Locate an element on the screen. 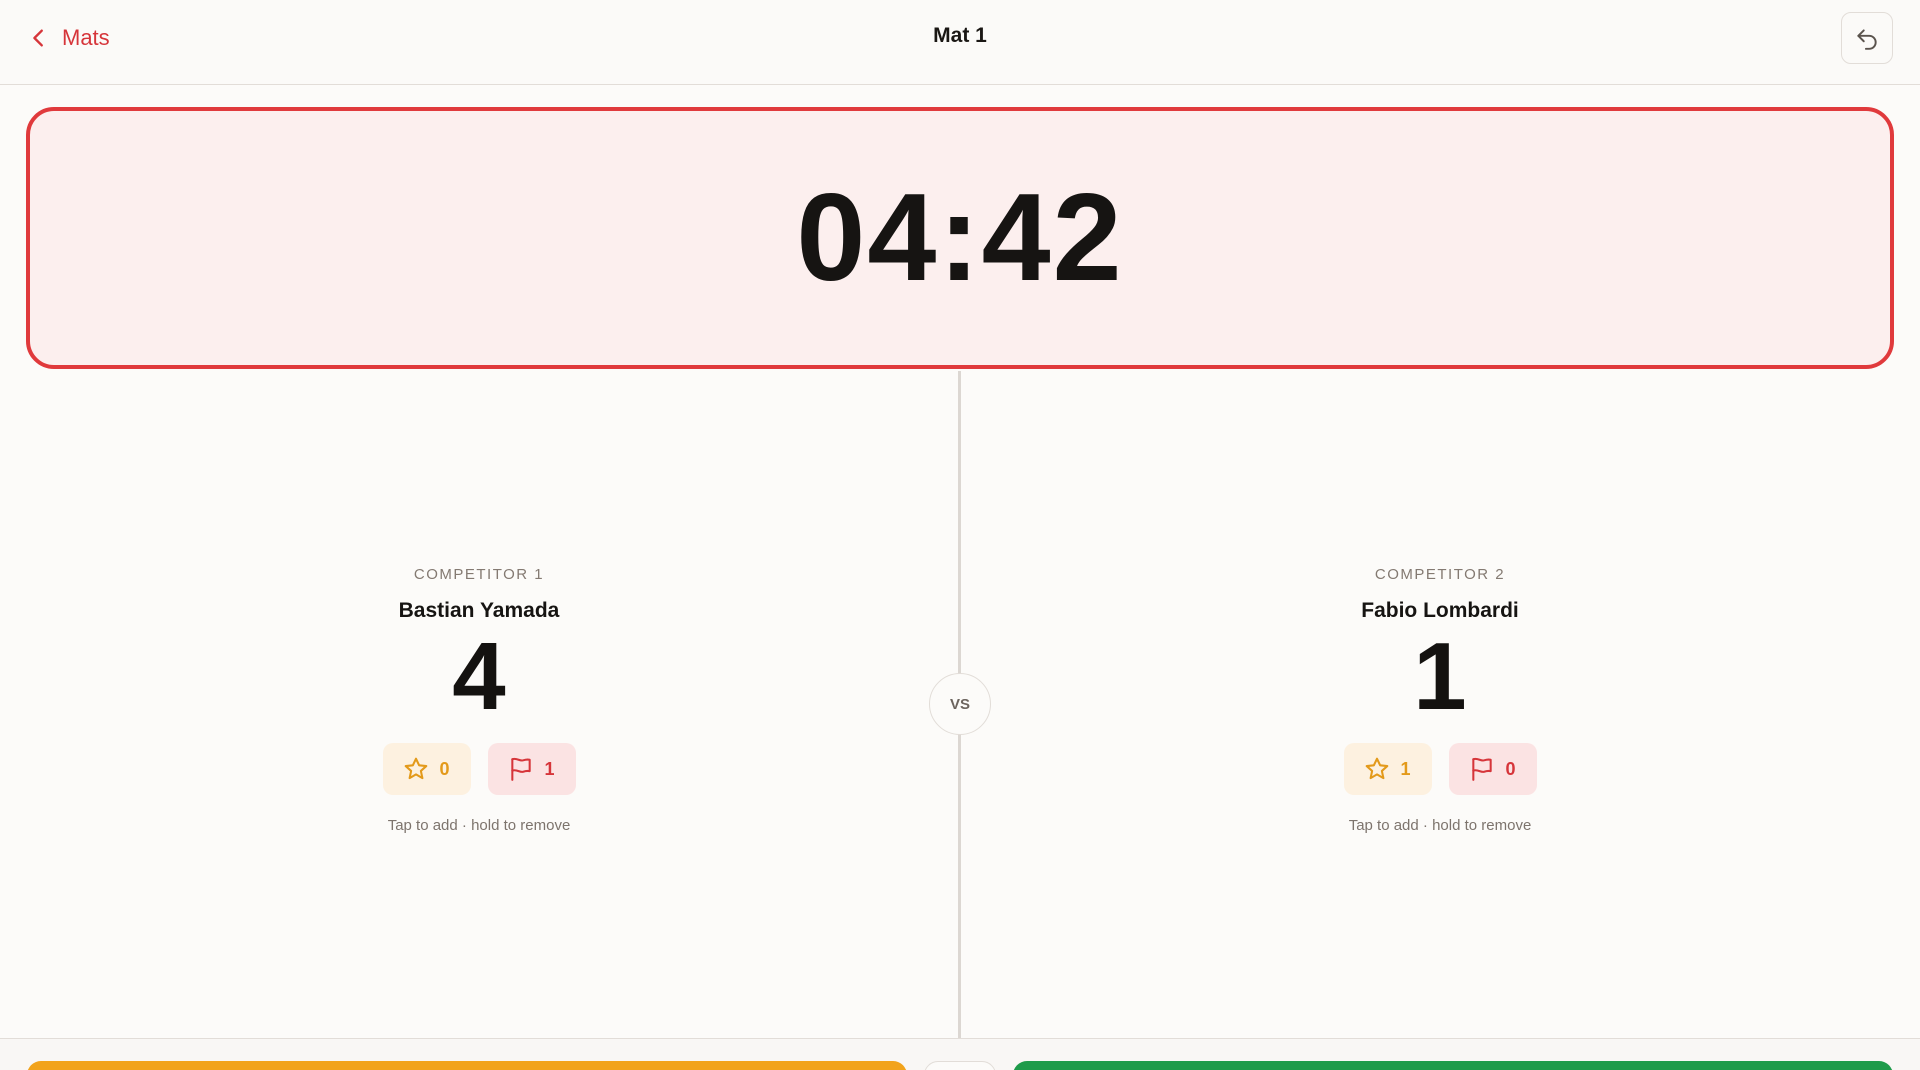 This screenshot has height=1070, width=1920. reset-button is located at coordinates (960, 1065).